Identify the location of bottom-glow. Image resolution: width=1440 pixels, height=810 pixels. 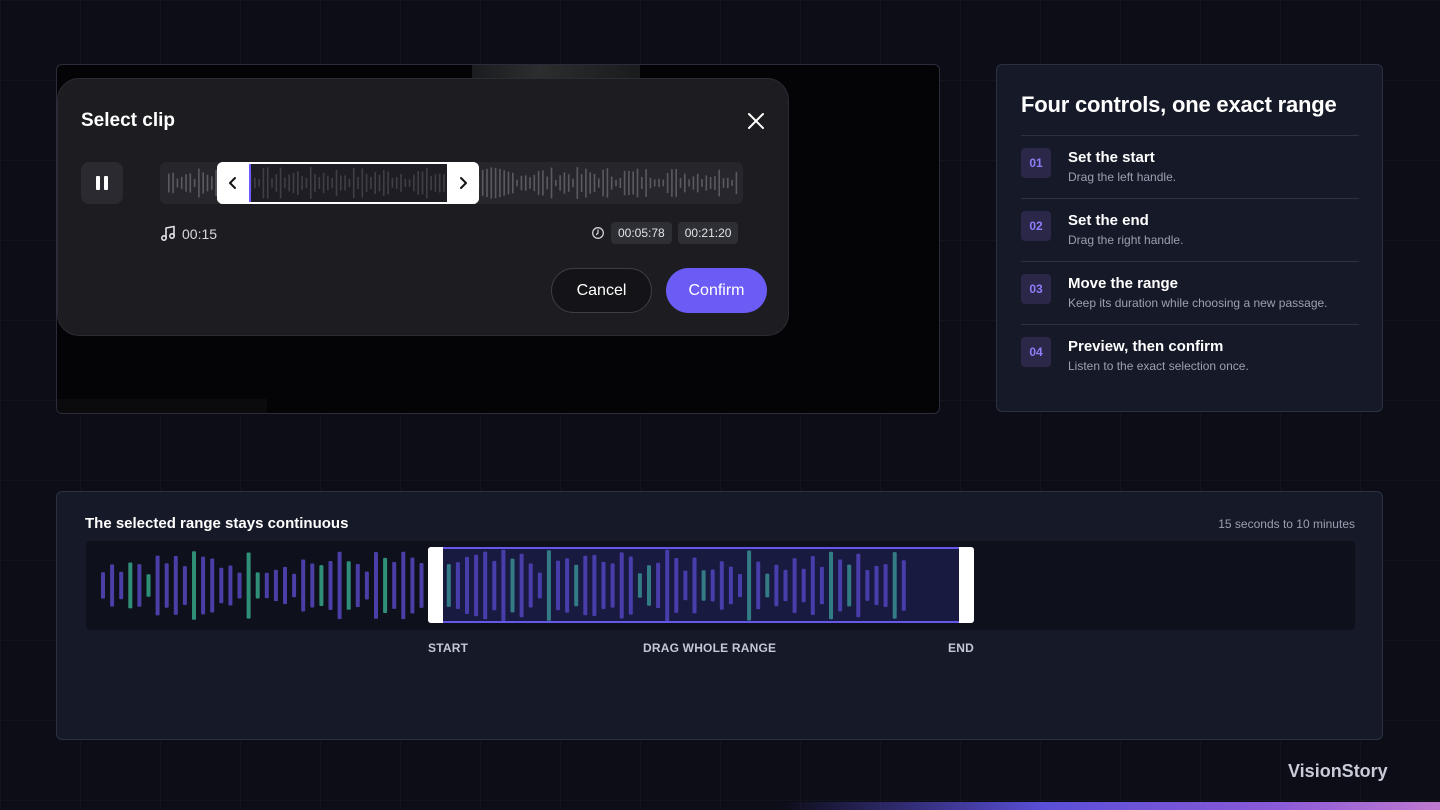
(1110, 806).